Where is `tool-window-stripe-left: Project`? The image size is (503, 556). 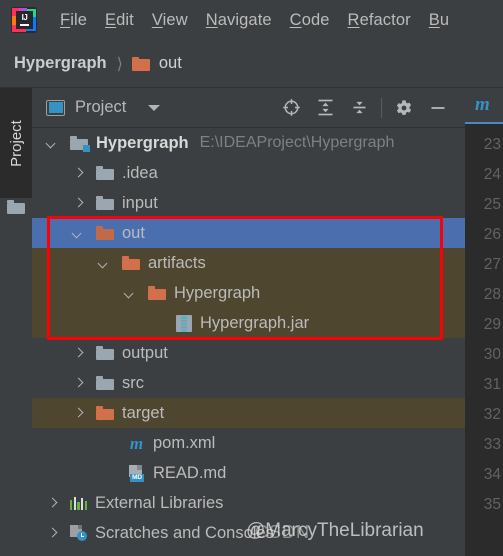 tool-window-stripe-left: Project is located at coordinates (16, 322).